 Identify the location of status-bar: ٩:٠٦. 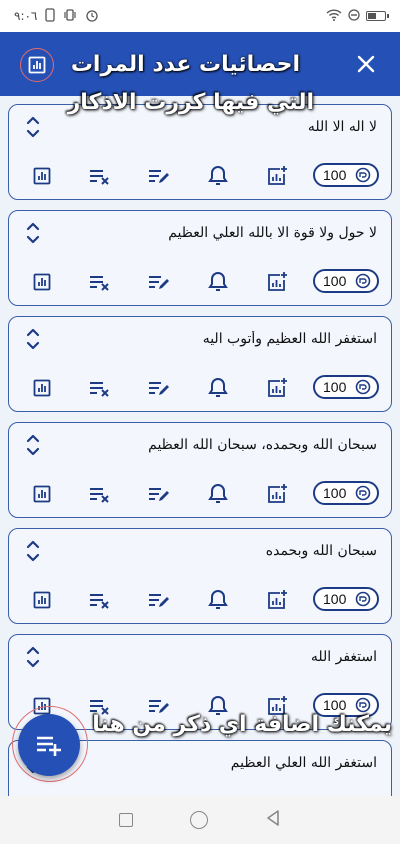
(200, 16).